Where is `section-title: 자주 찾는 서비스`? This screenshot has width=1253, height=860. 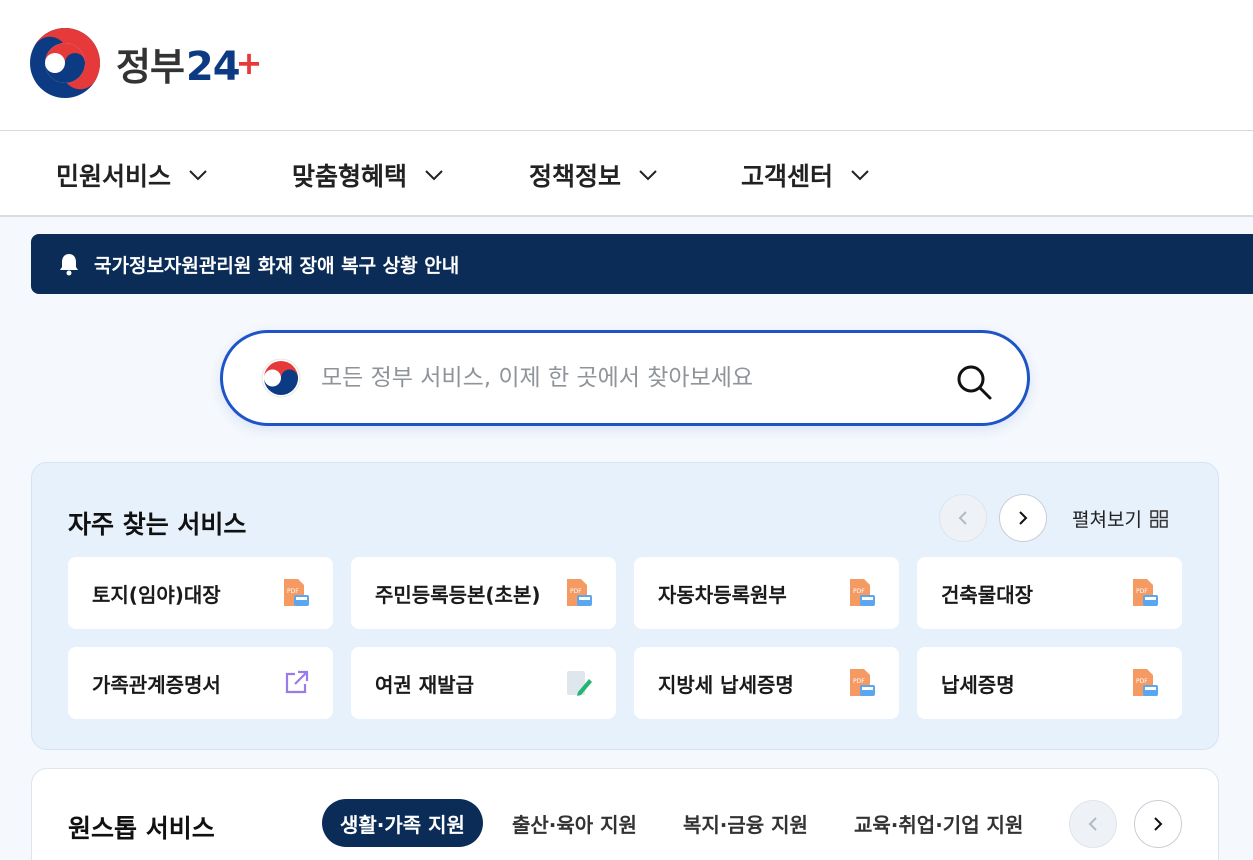 section-title: 자주 찾는 서비스 is located at coordinates (157, 524).